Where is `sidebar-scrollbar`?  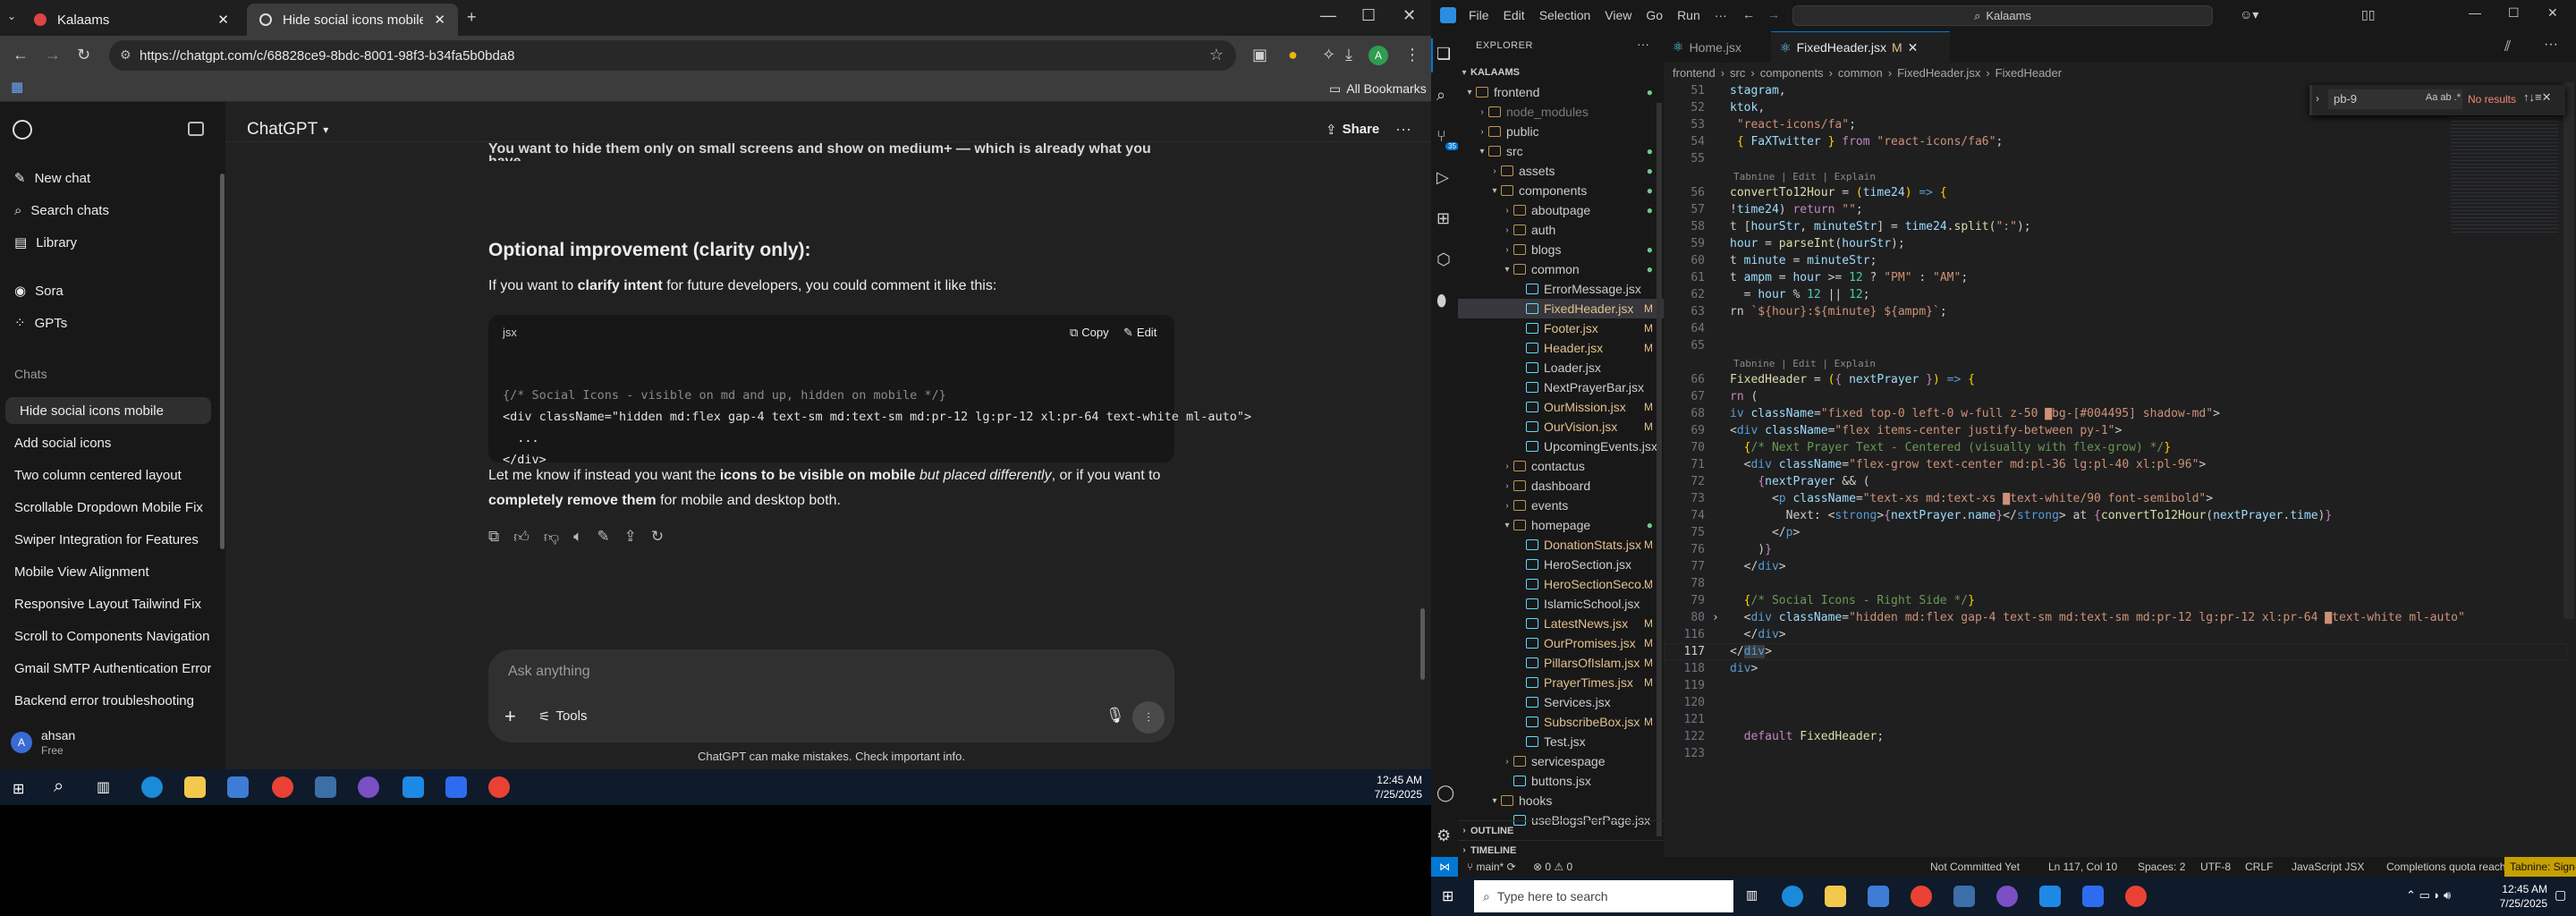 sidebar-scrollbar is located at coordinates (222, 361).